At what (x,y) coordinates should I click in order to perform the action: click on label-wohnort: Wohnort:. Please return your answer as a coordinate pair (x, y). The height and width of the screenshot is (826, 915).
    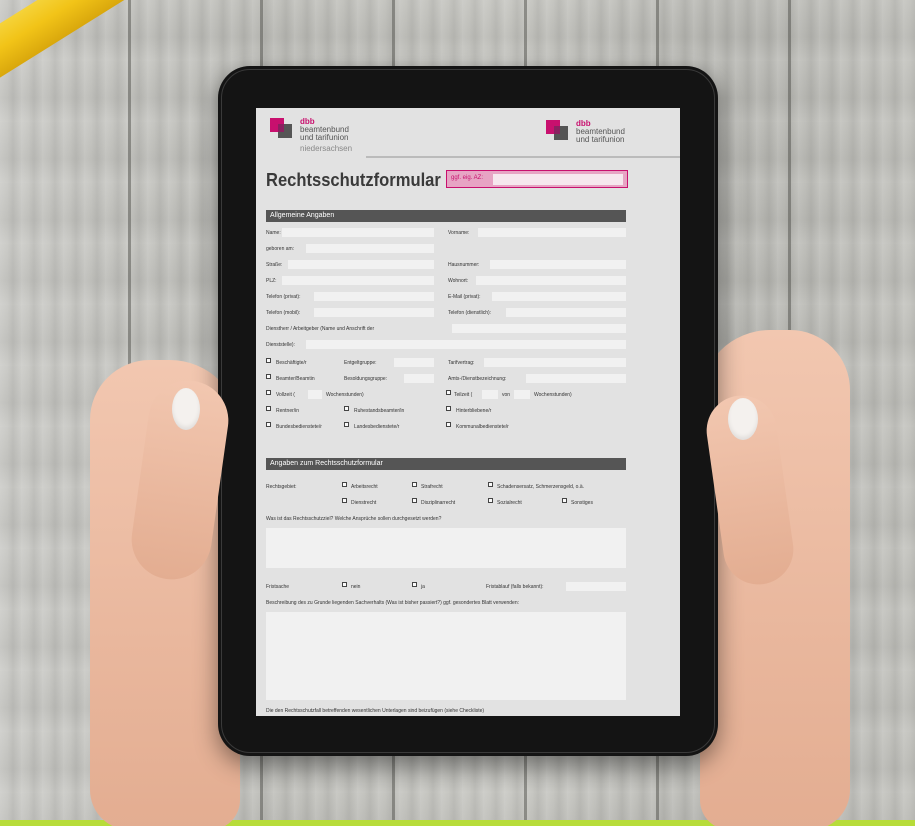
    Looking at the image, I should click on (458, 281).